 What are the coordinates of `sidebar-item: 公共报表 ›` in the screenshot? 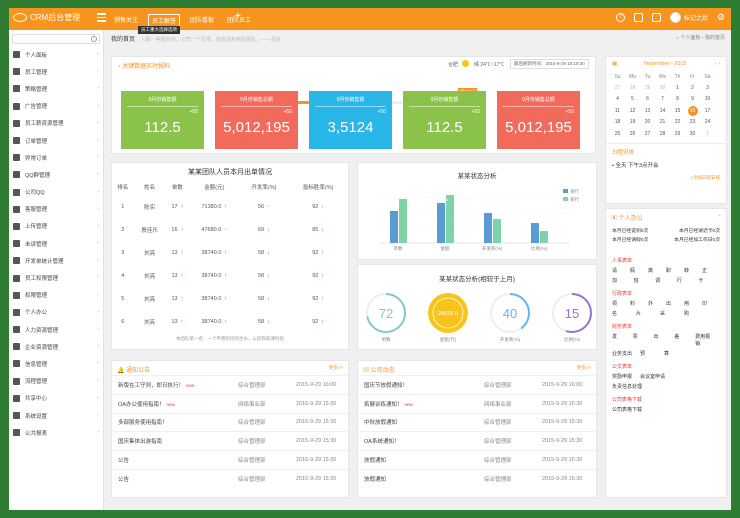 It's located at (56, 432).